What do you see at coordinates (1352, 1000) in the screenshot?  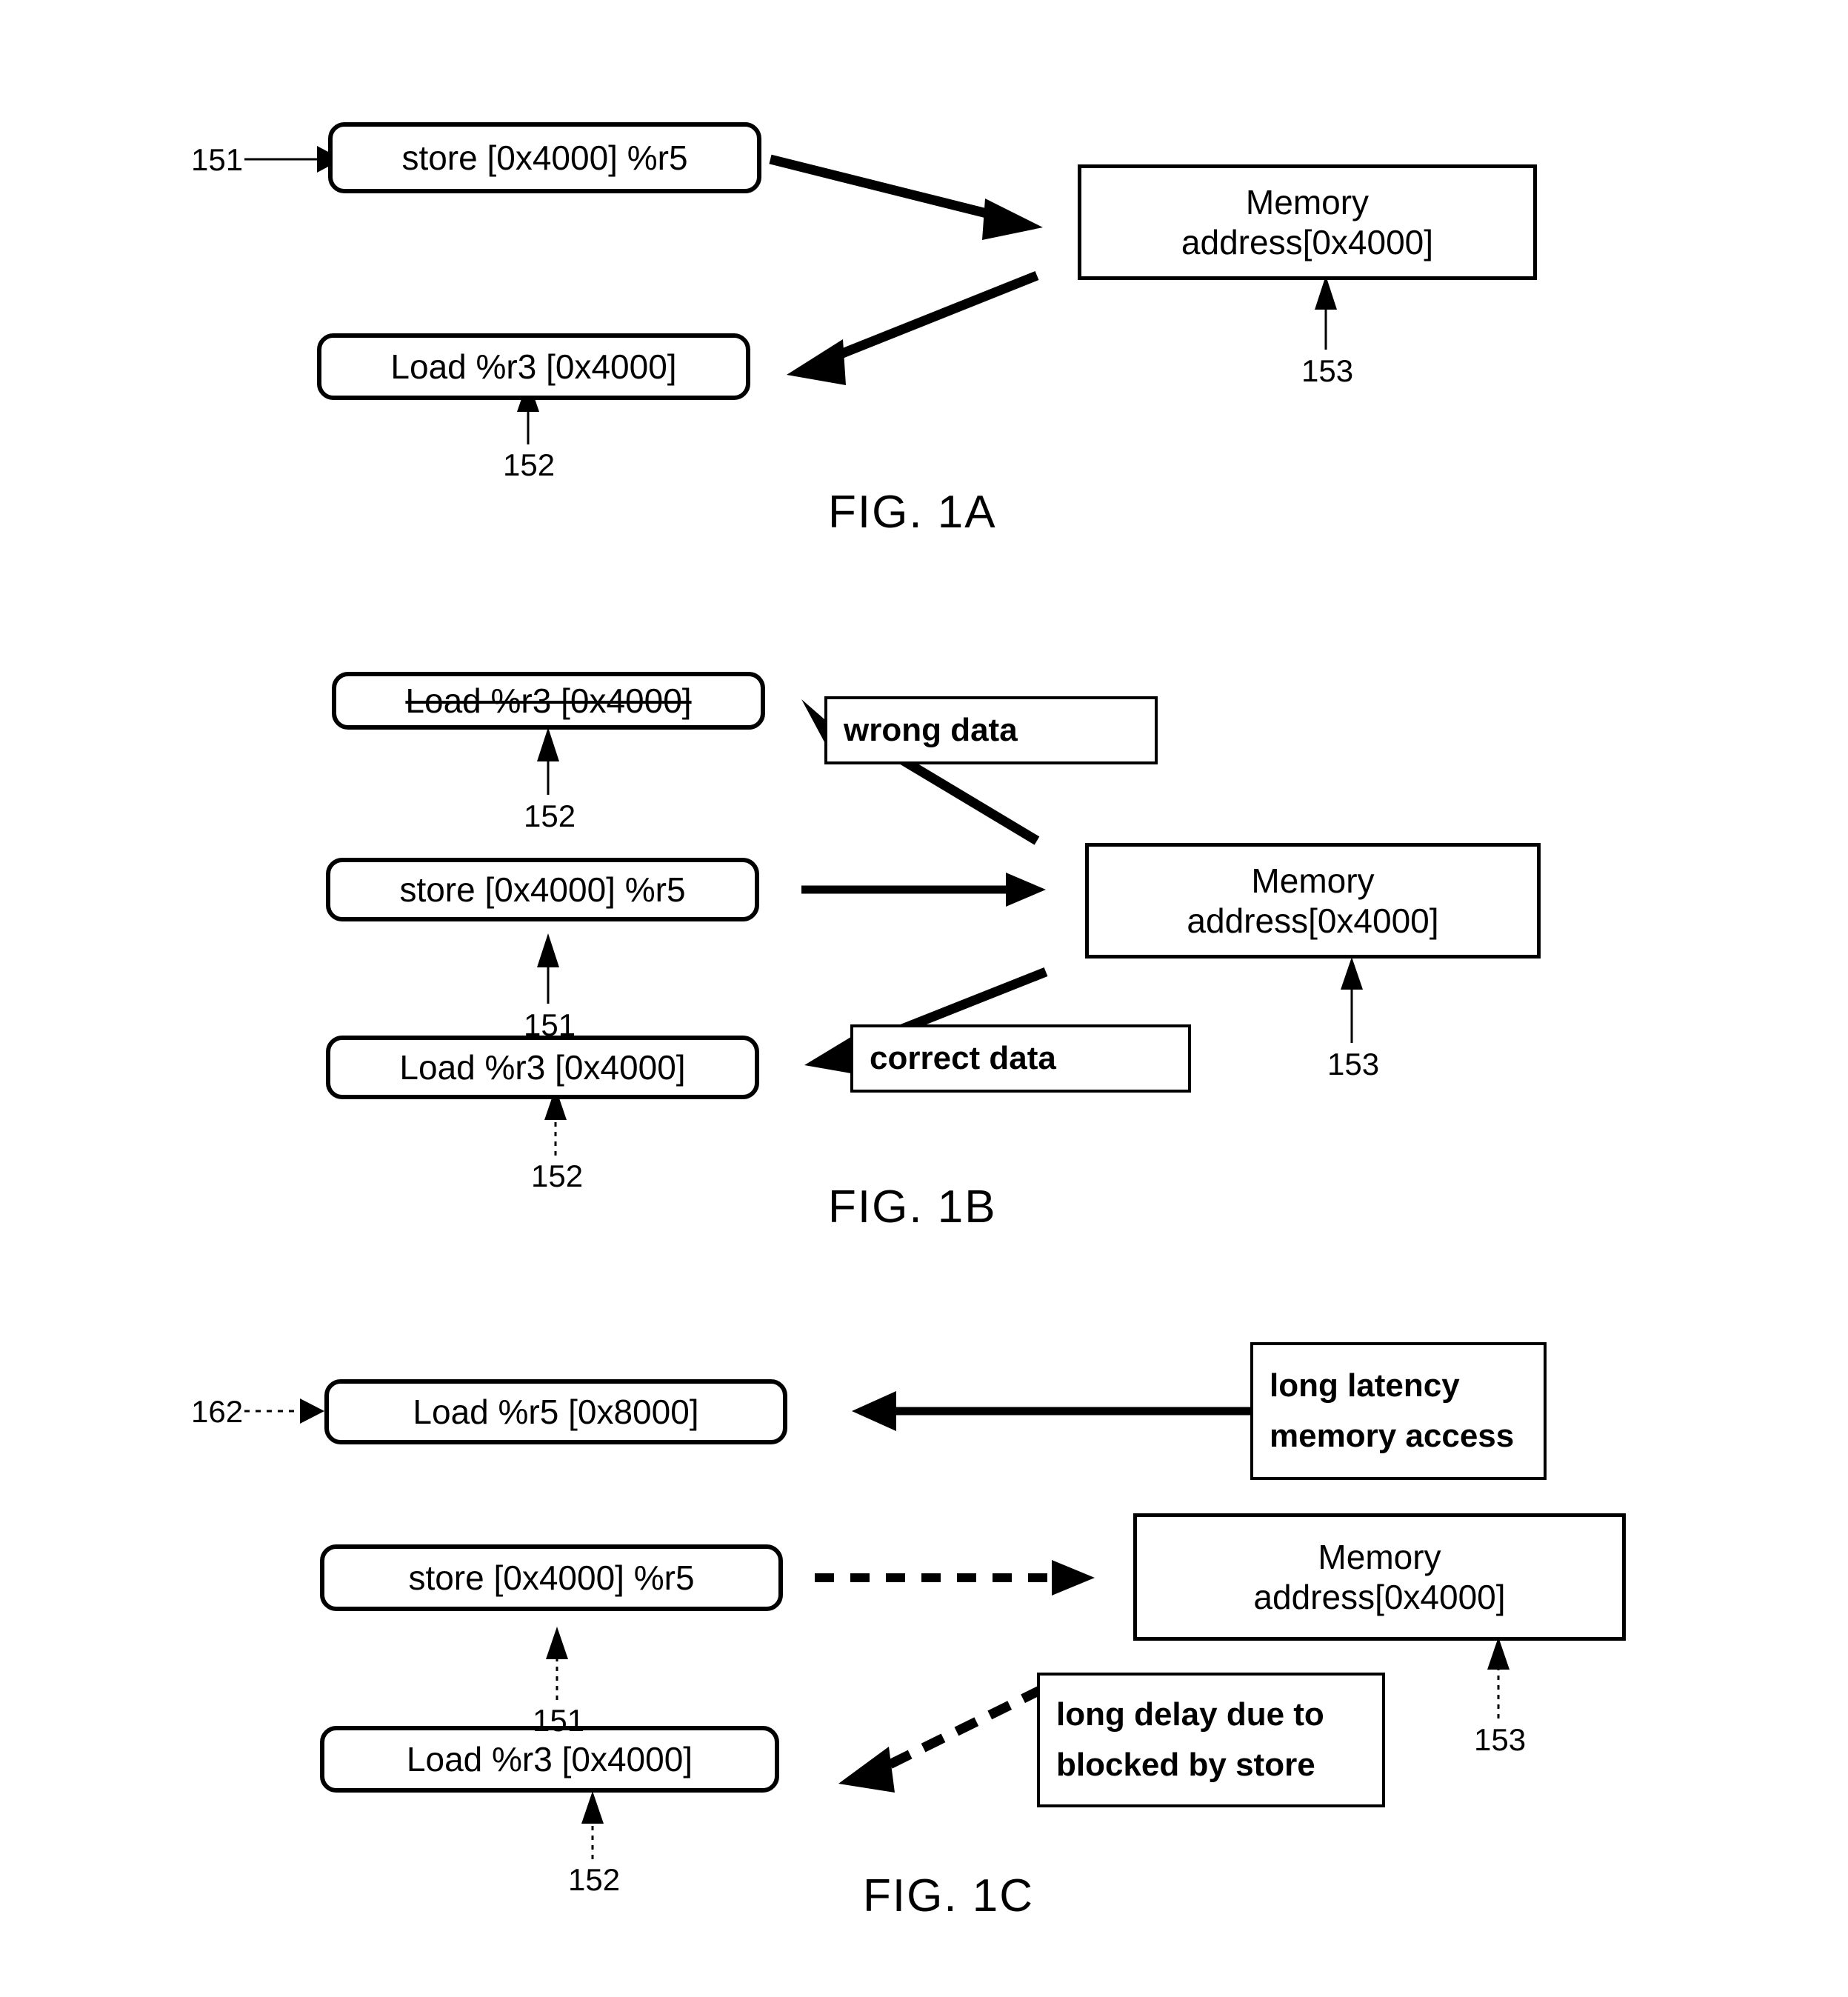 I see `leader-153-fig1b` at bounding box center [1352, 1000].